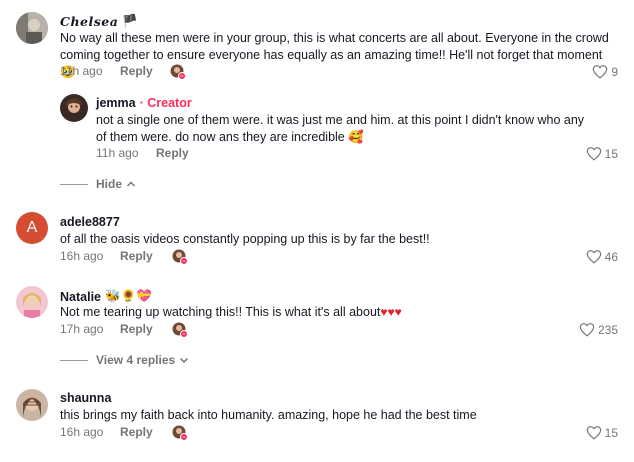 This screenshot has width=634, height=462. What do you see at coordinates (131, 184) in the screenshot?
I see `chevron-up-icon` at bounding box center [131, 184].